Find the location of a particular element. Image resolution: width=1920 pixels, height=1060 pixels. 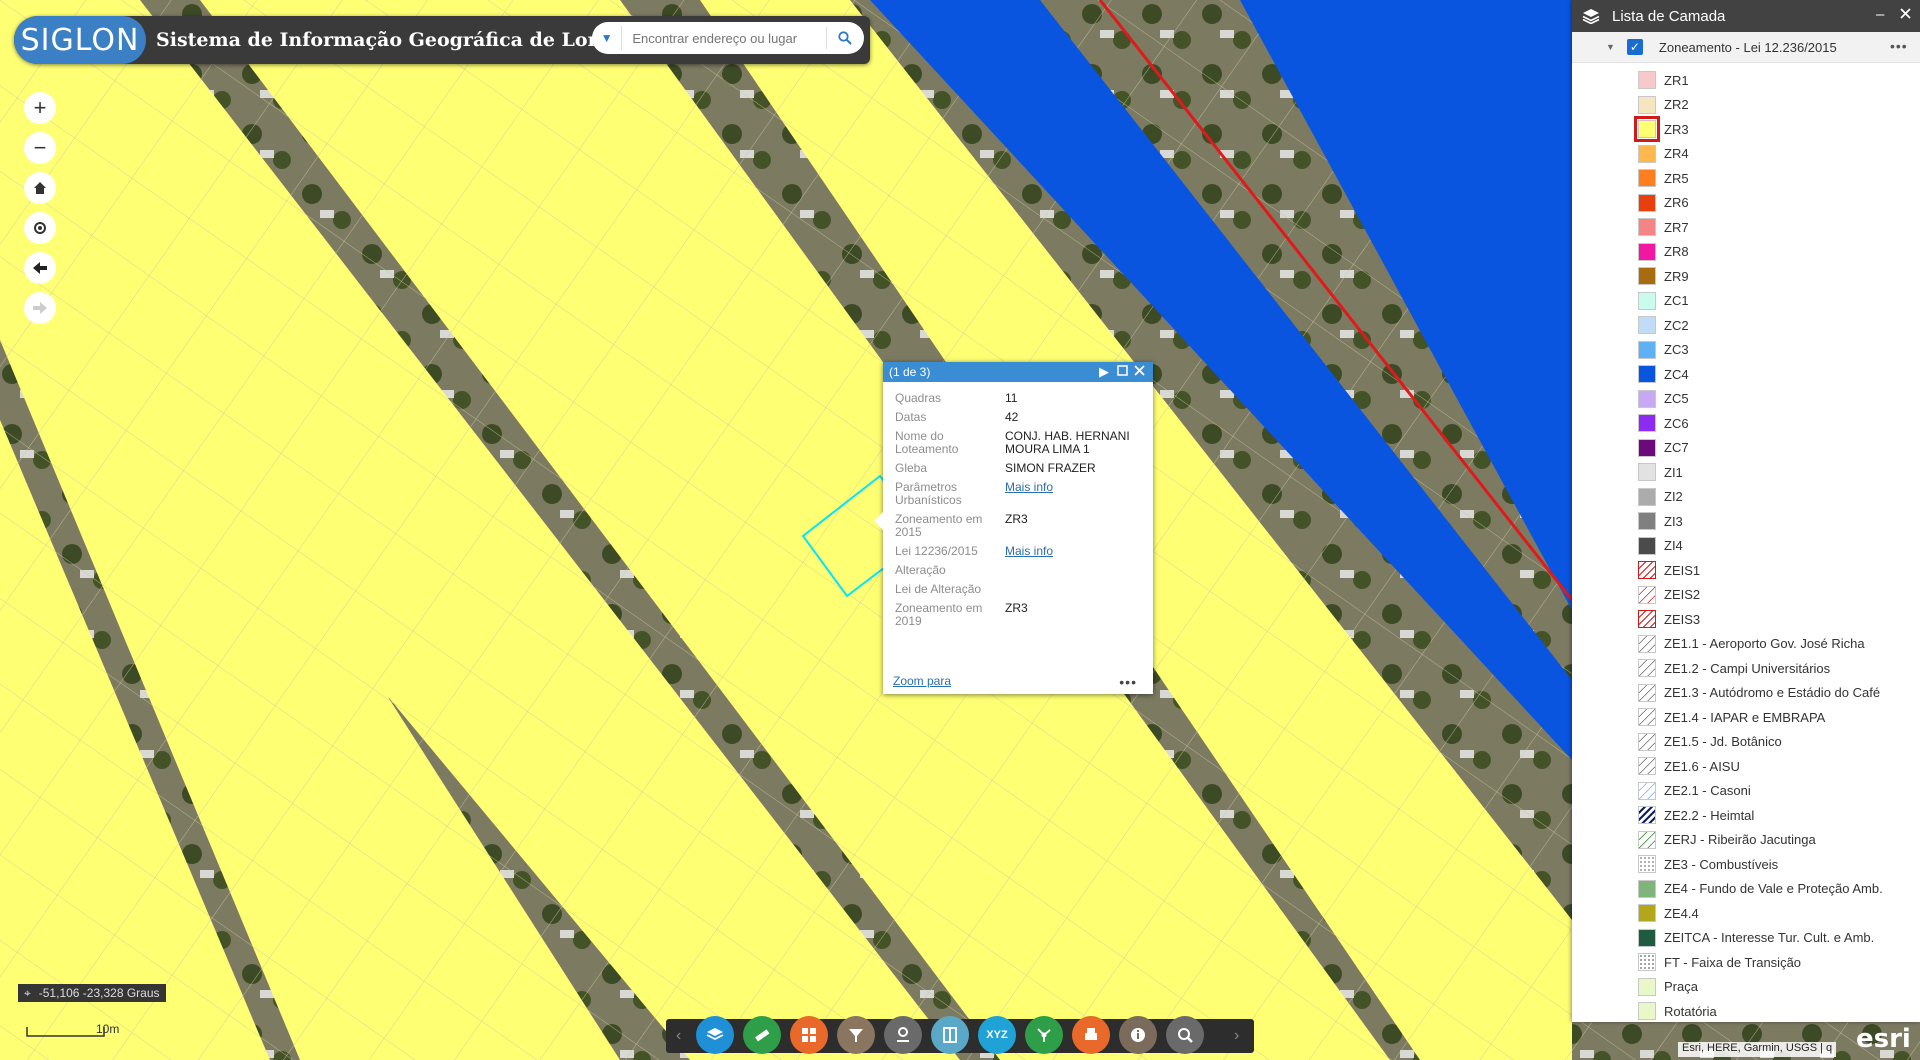

popup-field-label: Zoneamento em 2019 is located at coordinates (939, 614).